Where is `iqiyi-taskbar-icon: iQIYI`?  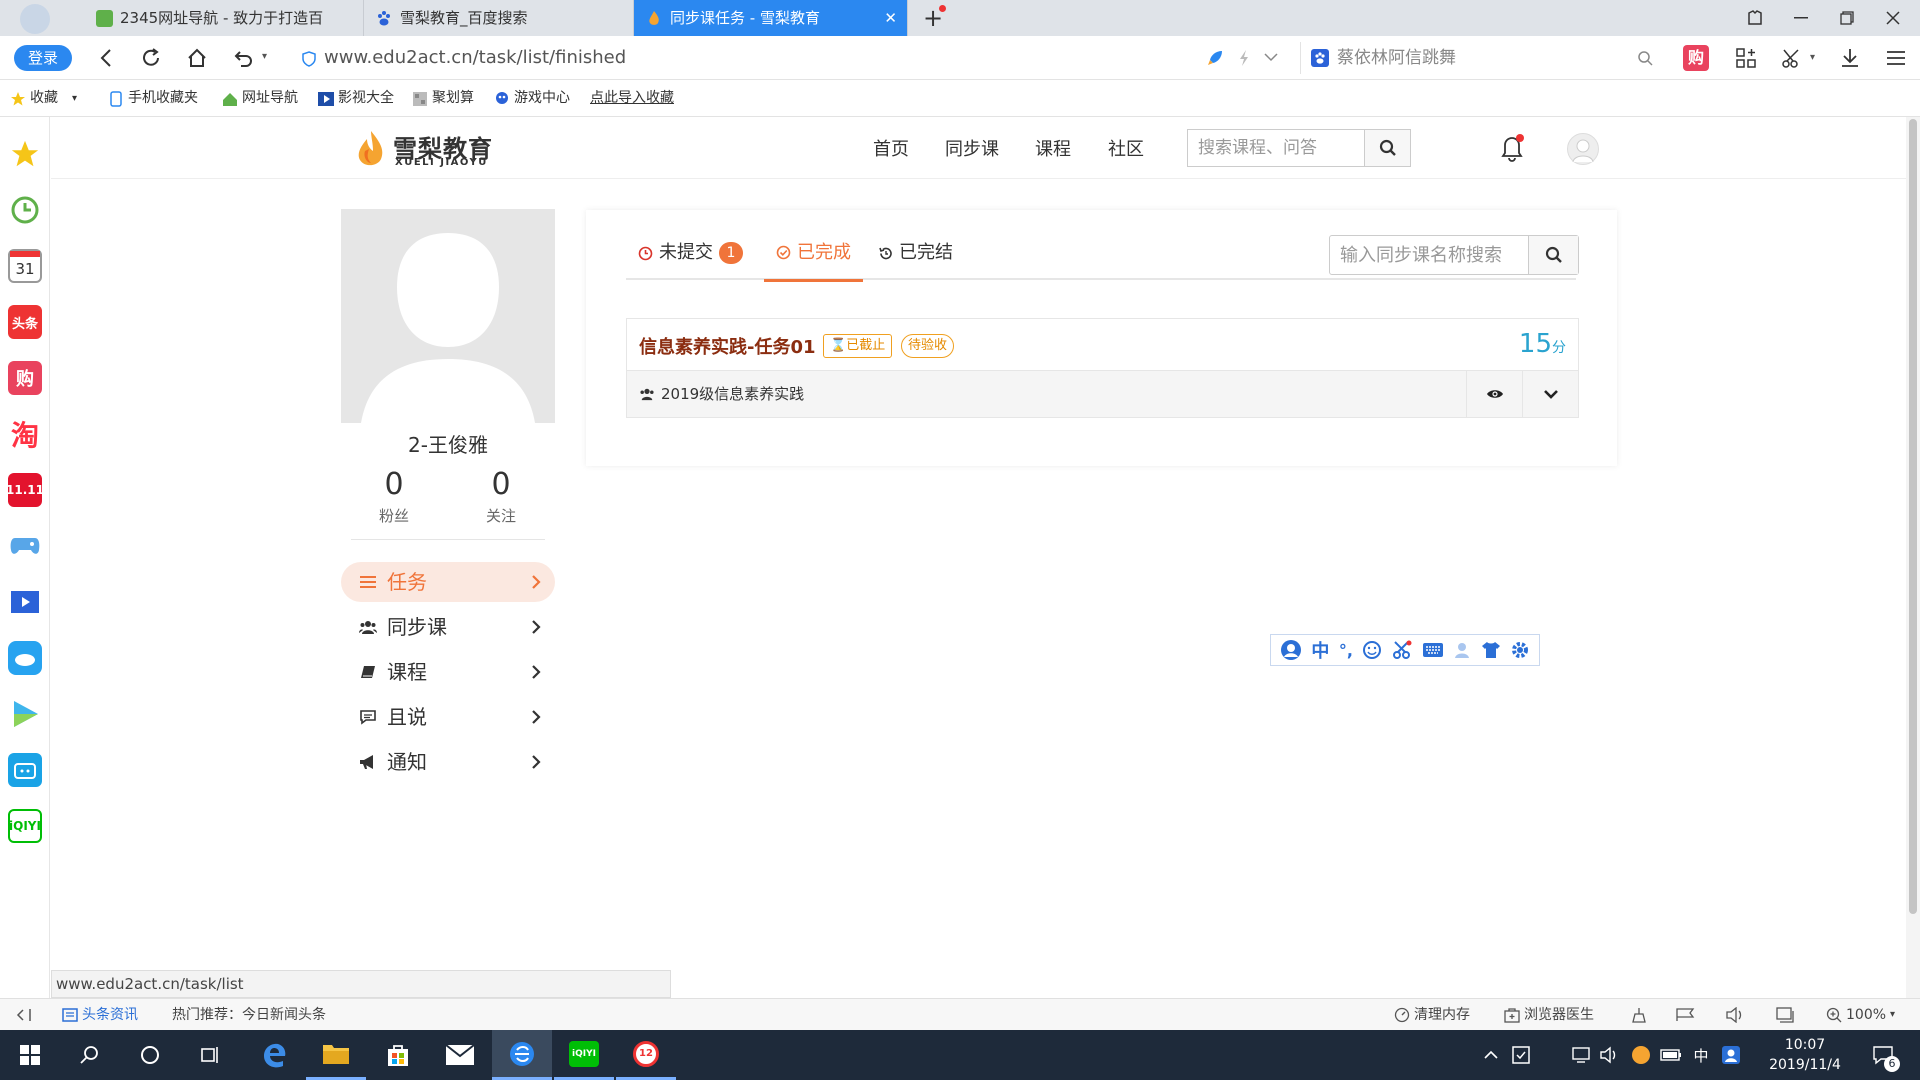
iqiyi-taskbar-icon: iQIYI is located at coordinates (584, 1055).